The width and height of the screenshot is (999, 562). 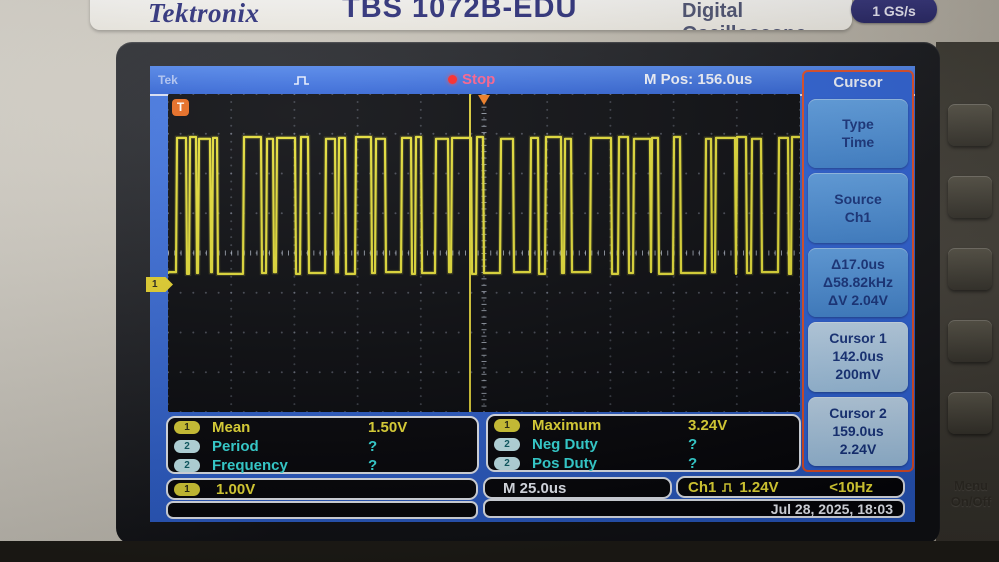 I want to click on ch1-scale-readout: 1 1.00V, so click(x=322, y=489).